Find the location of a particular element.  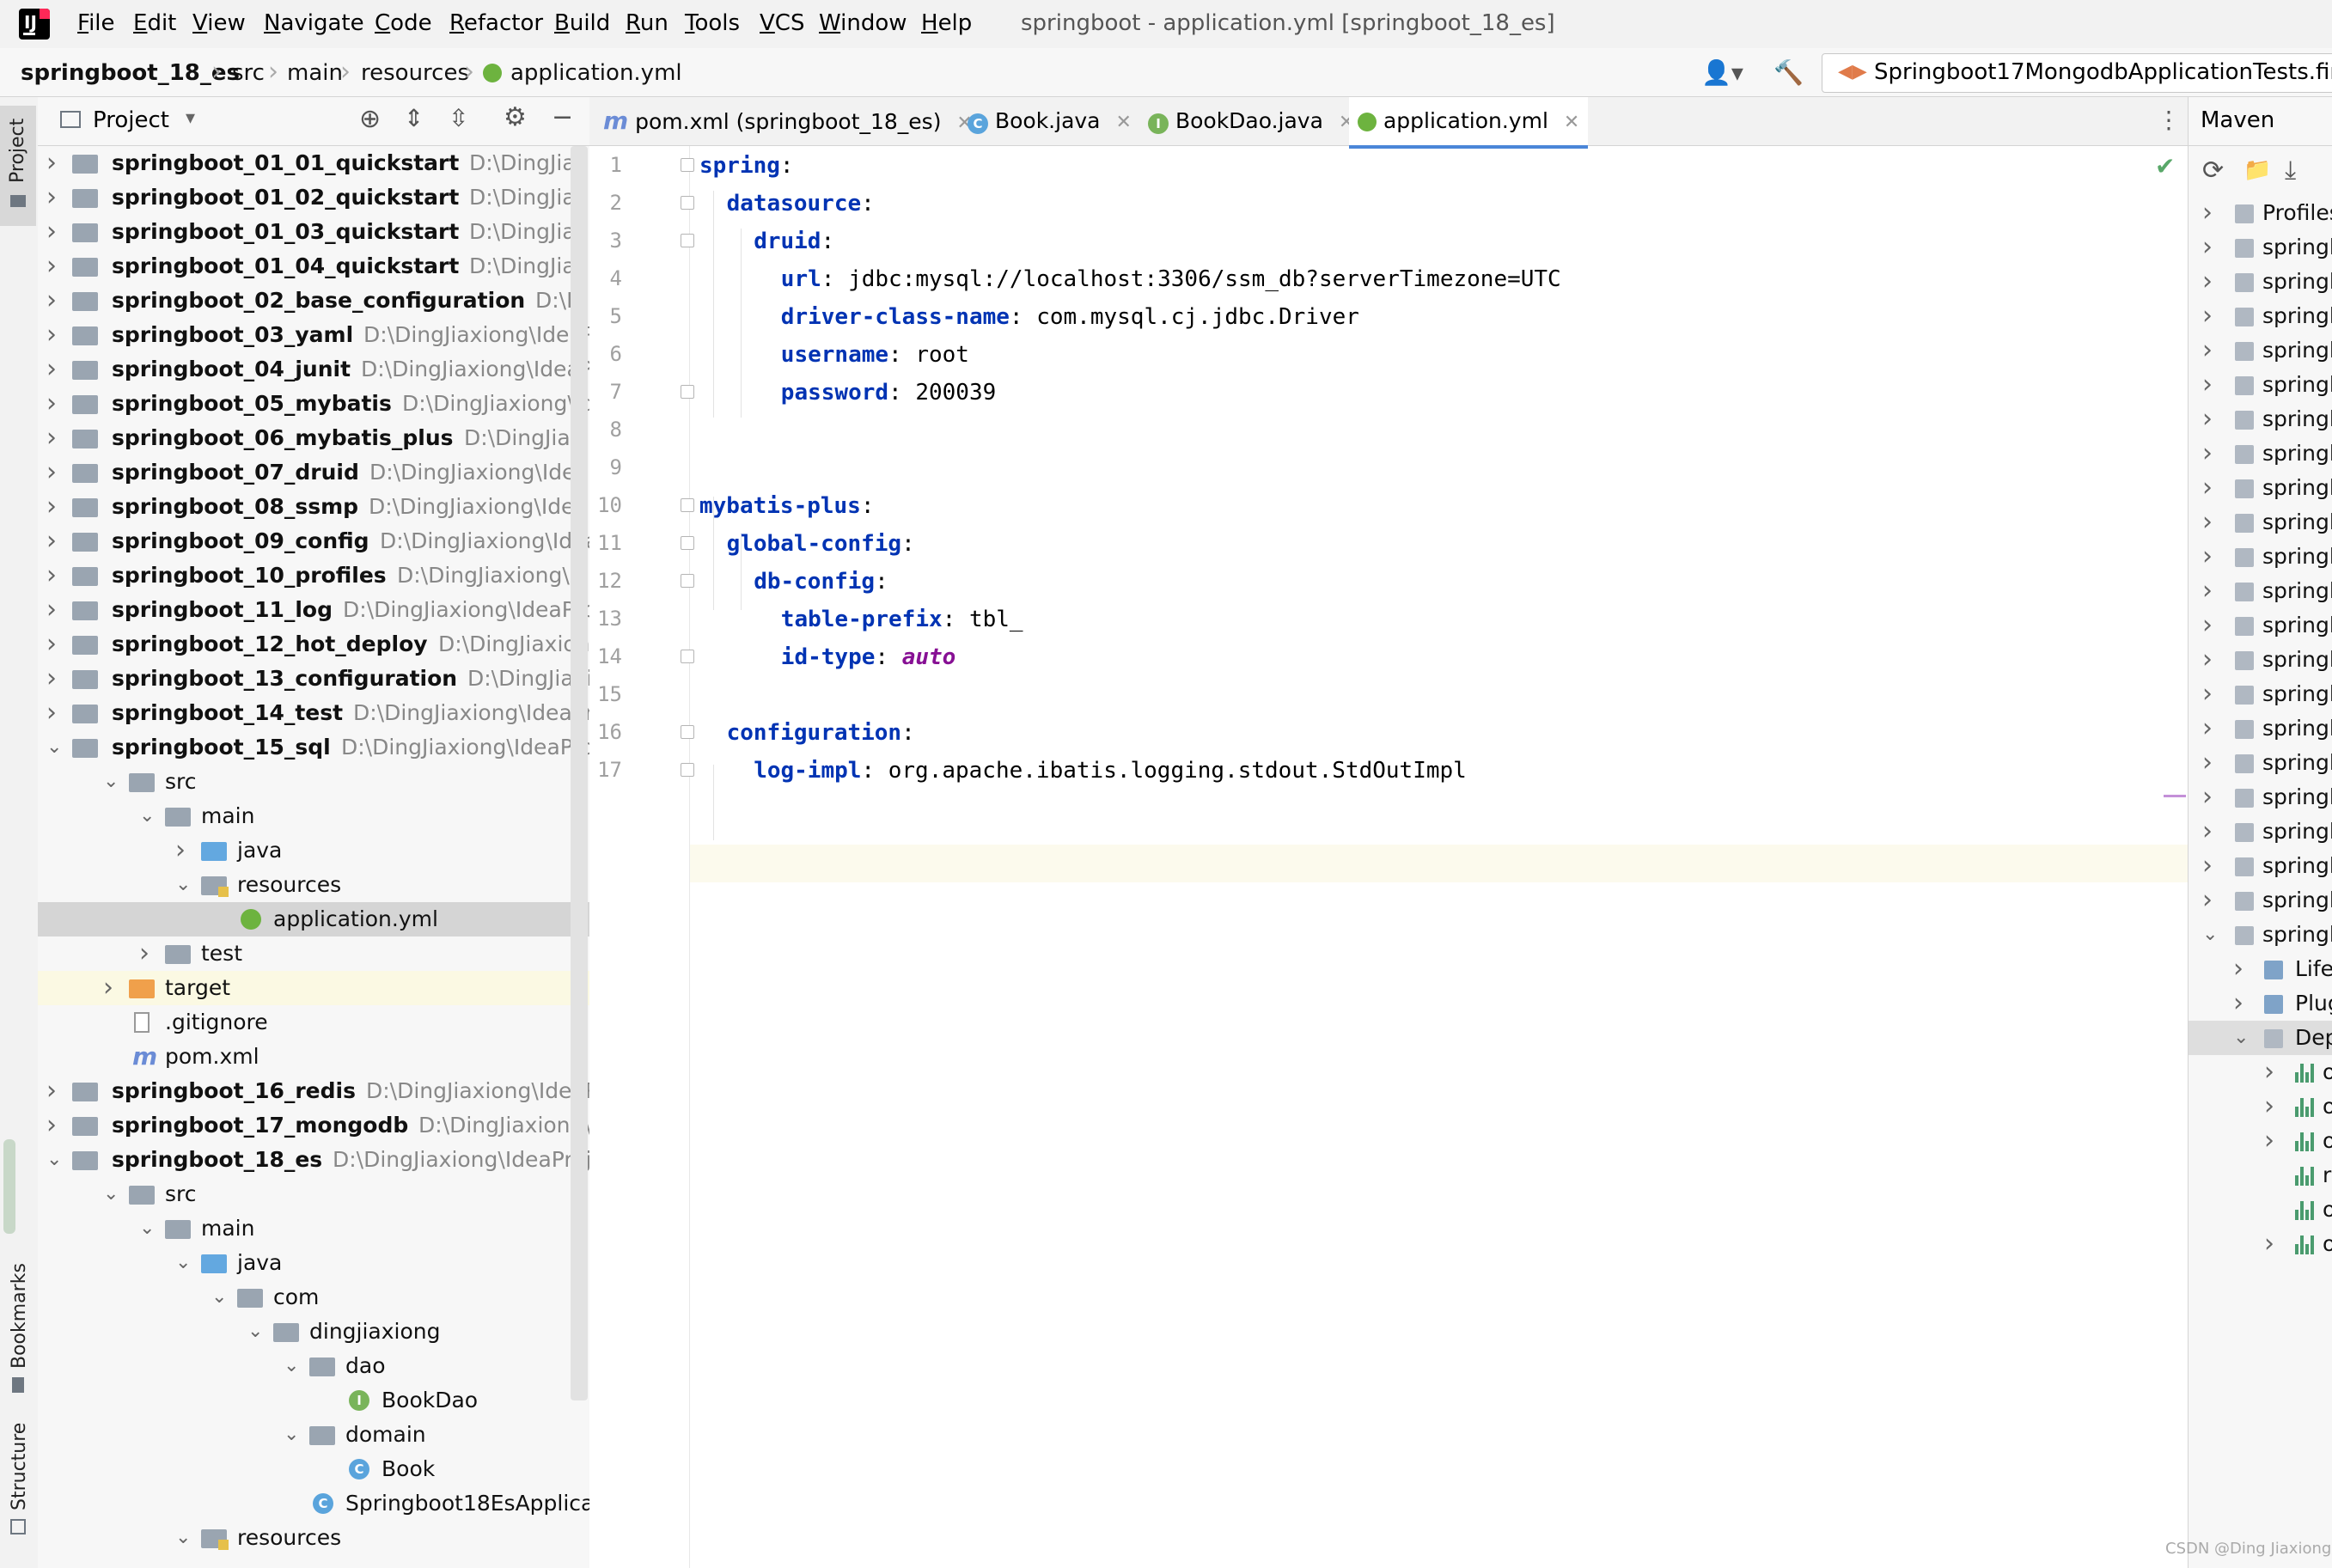

tree-row: ⌄ dingjiaxiong is located at coordinates (313, 1332).